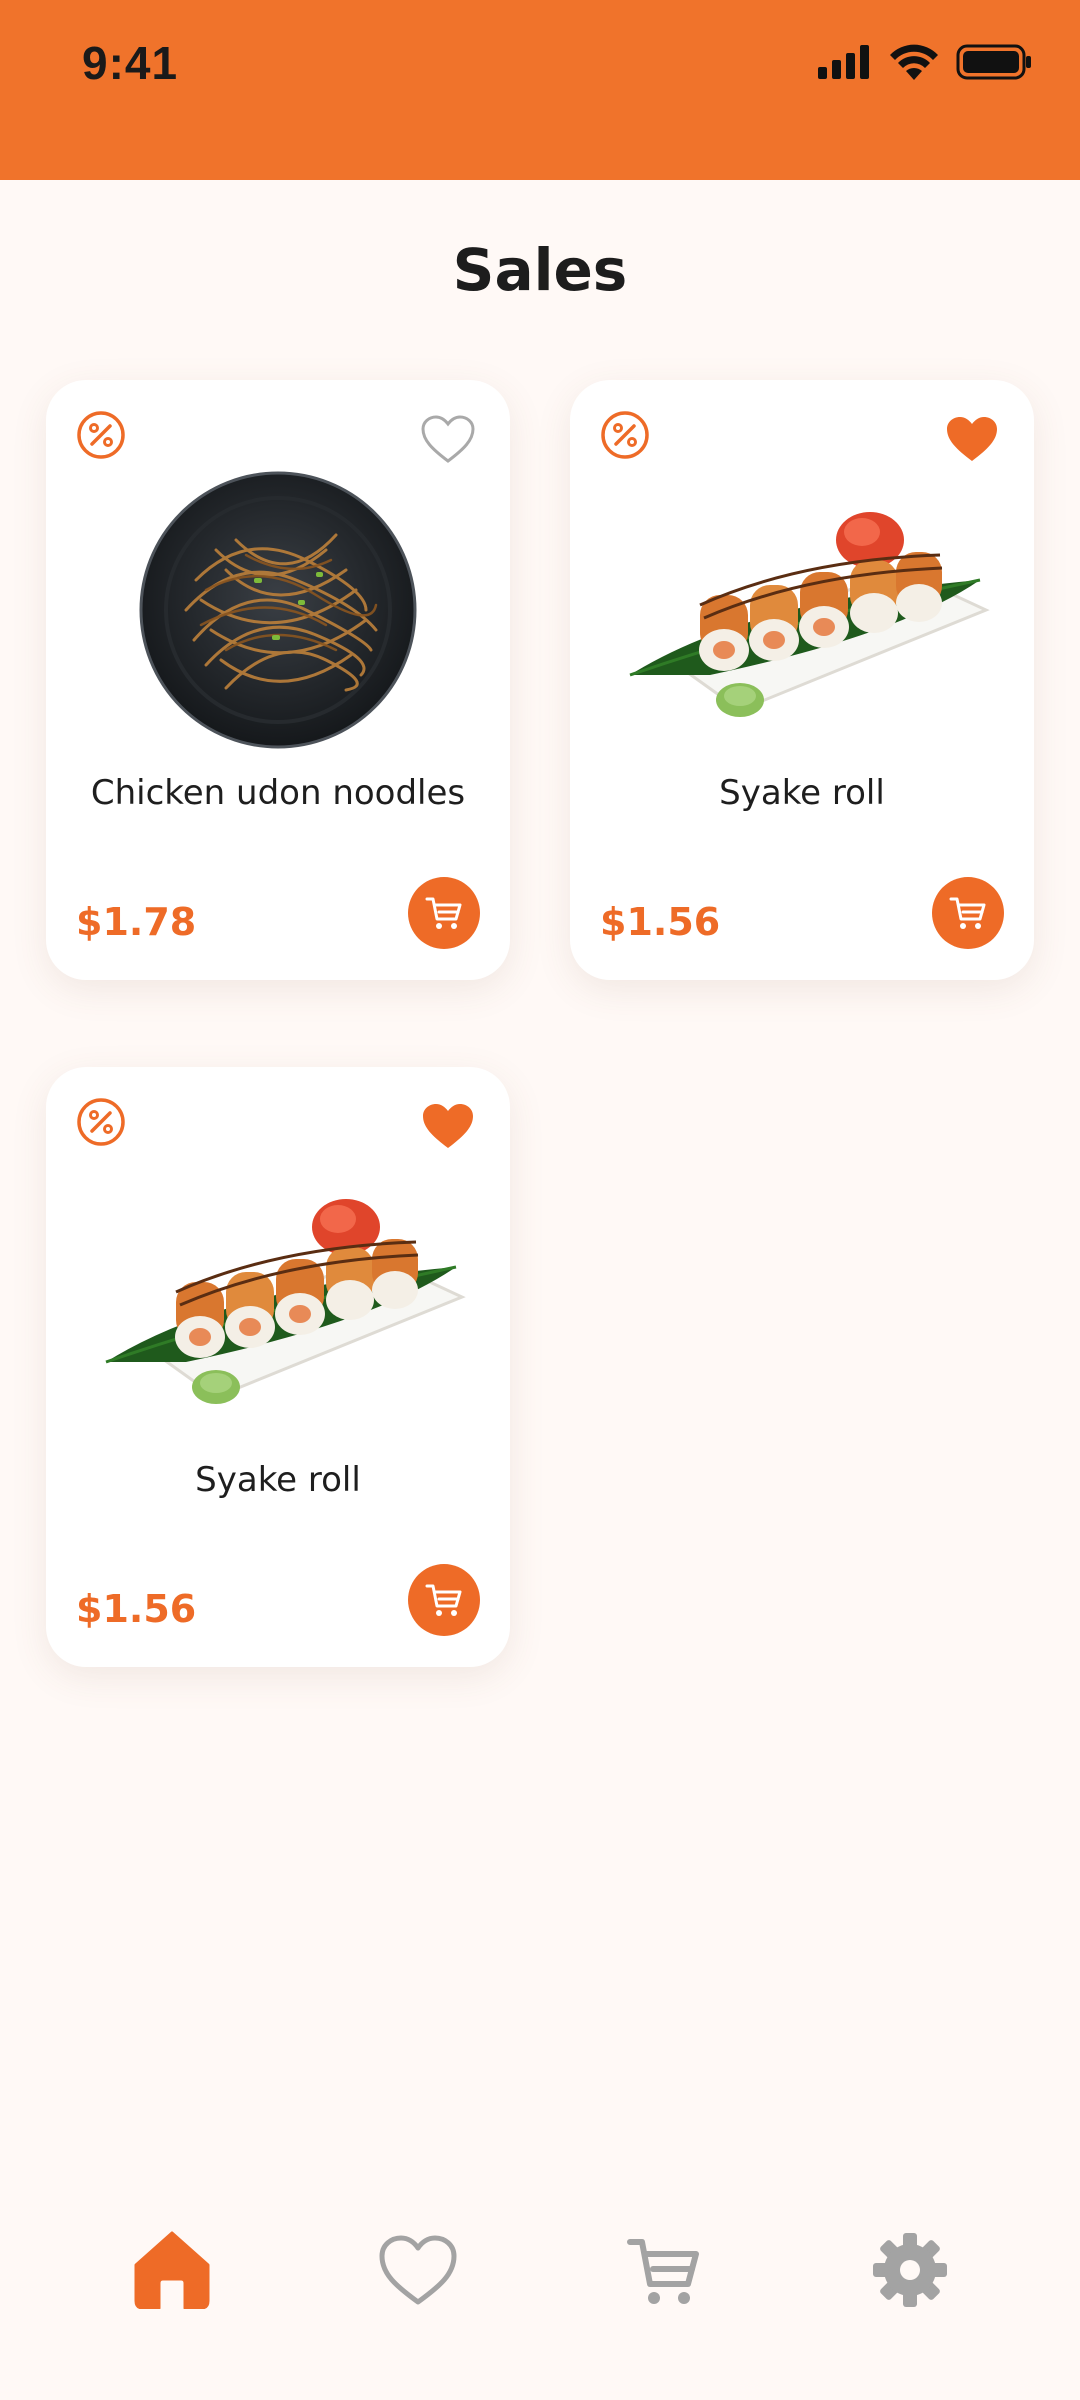 The height and width of the screenshot is (2400, 1080). Describe the element at coordinates (843, 62) in the screenshot. I see `cellular-signal-icon` at that location.